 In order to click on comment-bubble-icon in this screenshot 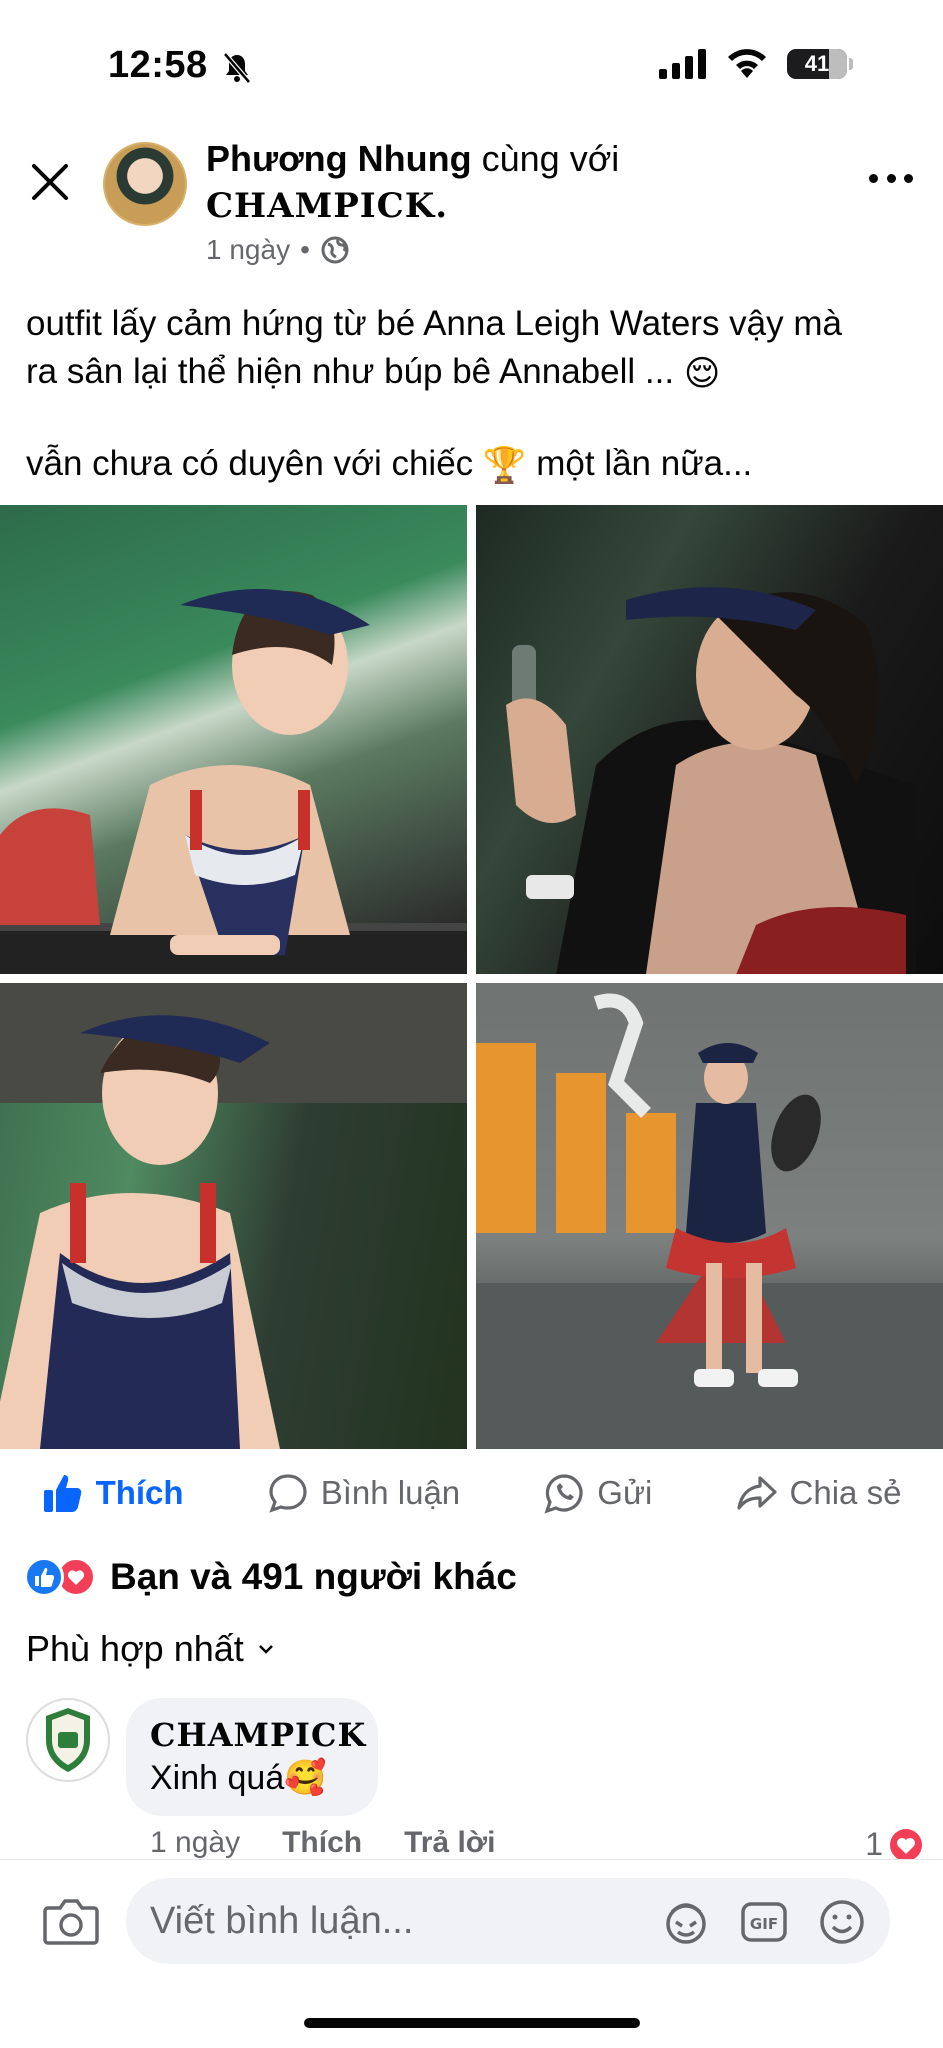, I will do `click(288, 1493)`.